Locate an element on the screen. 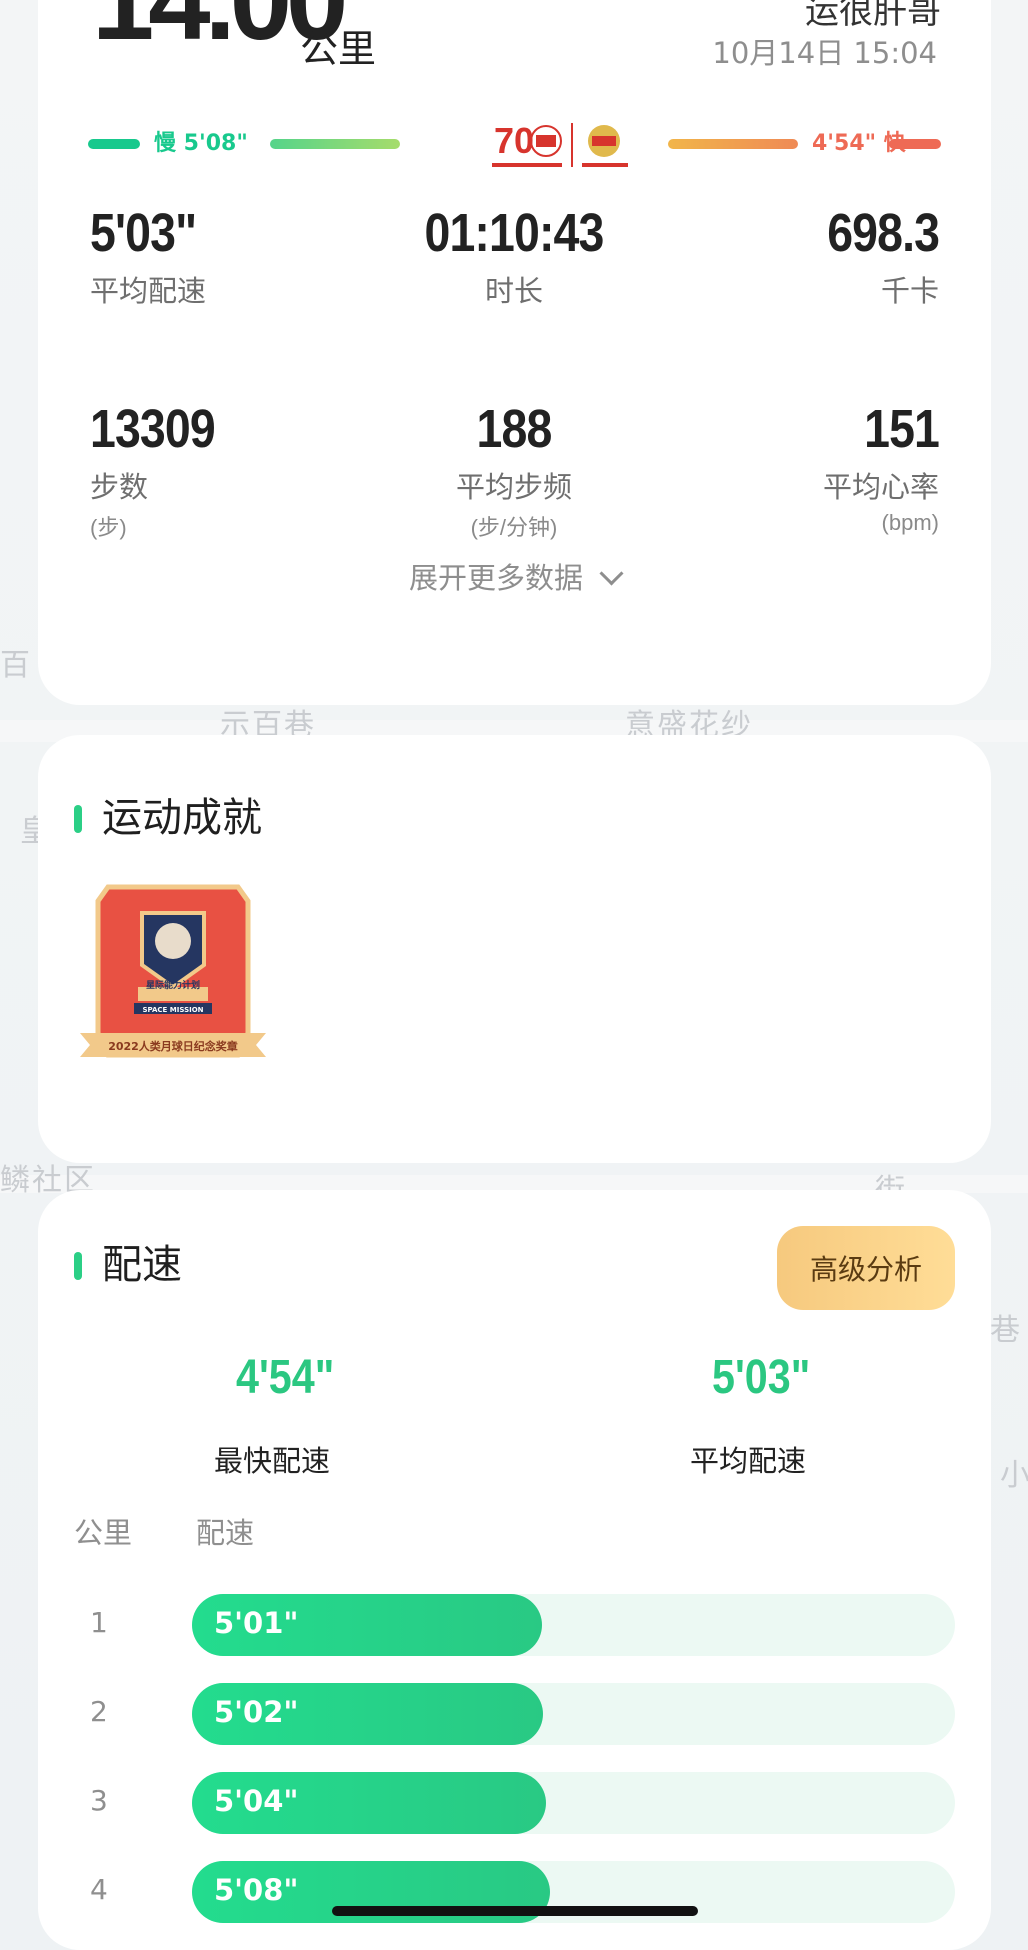 This screenshot has height=1950, width=1028. section-title: 运动成就 is located at coordinates (168, 814).